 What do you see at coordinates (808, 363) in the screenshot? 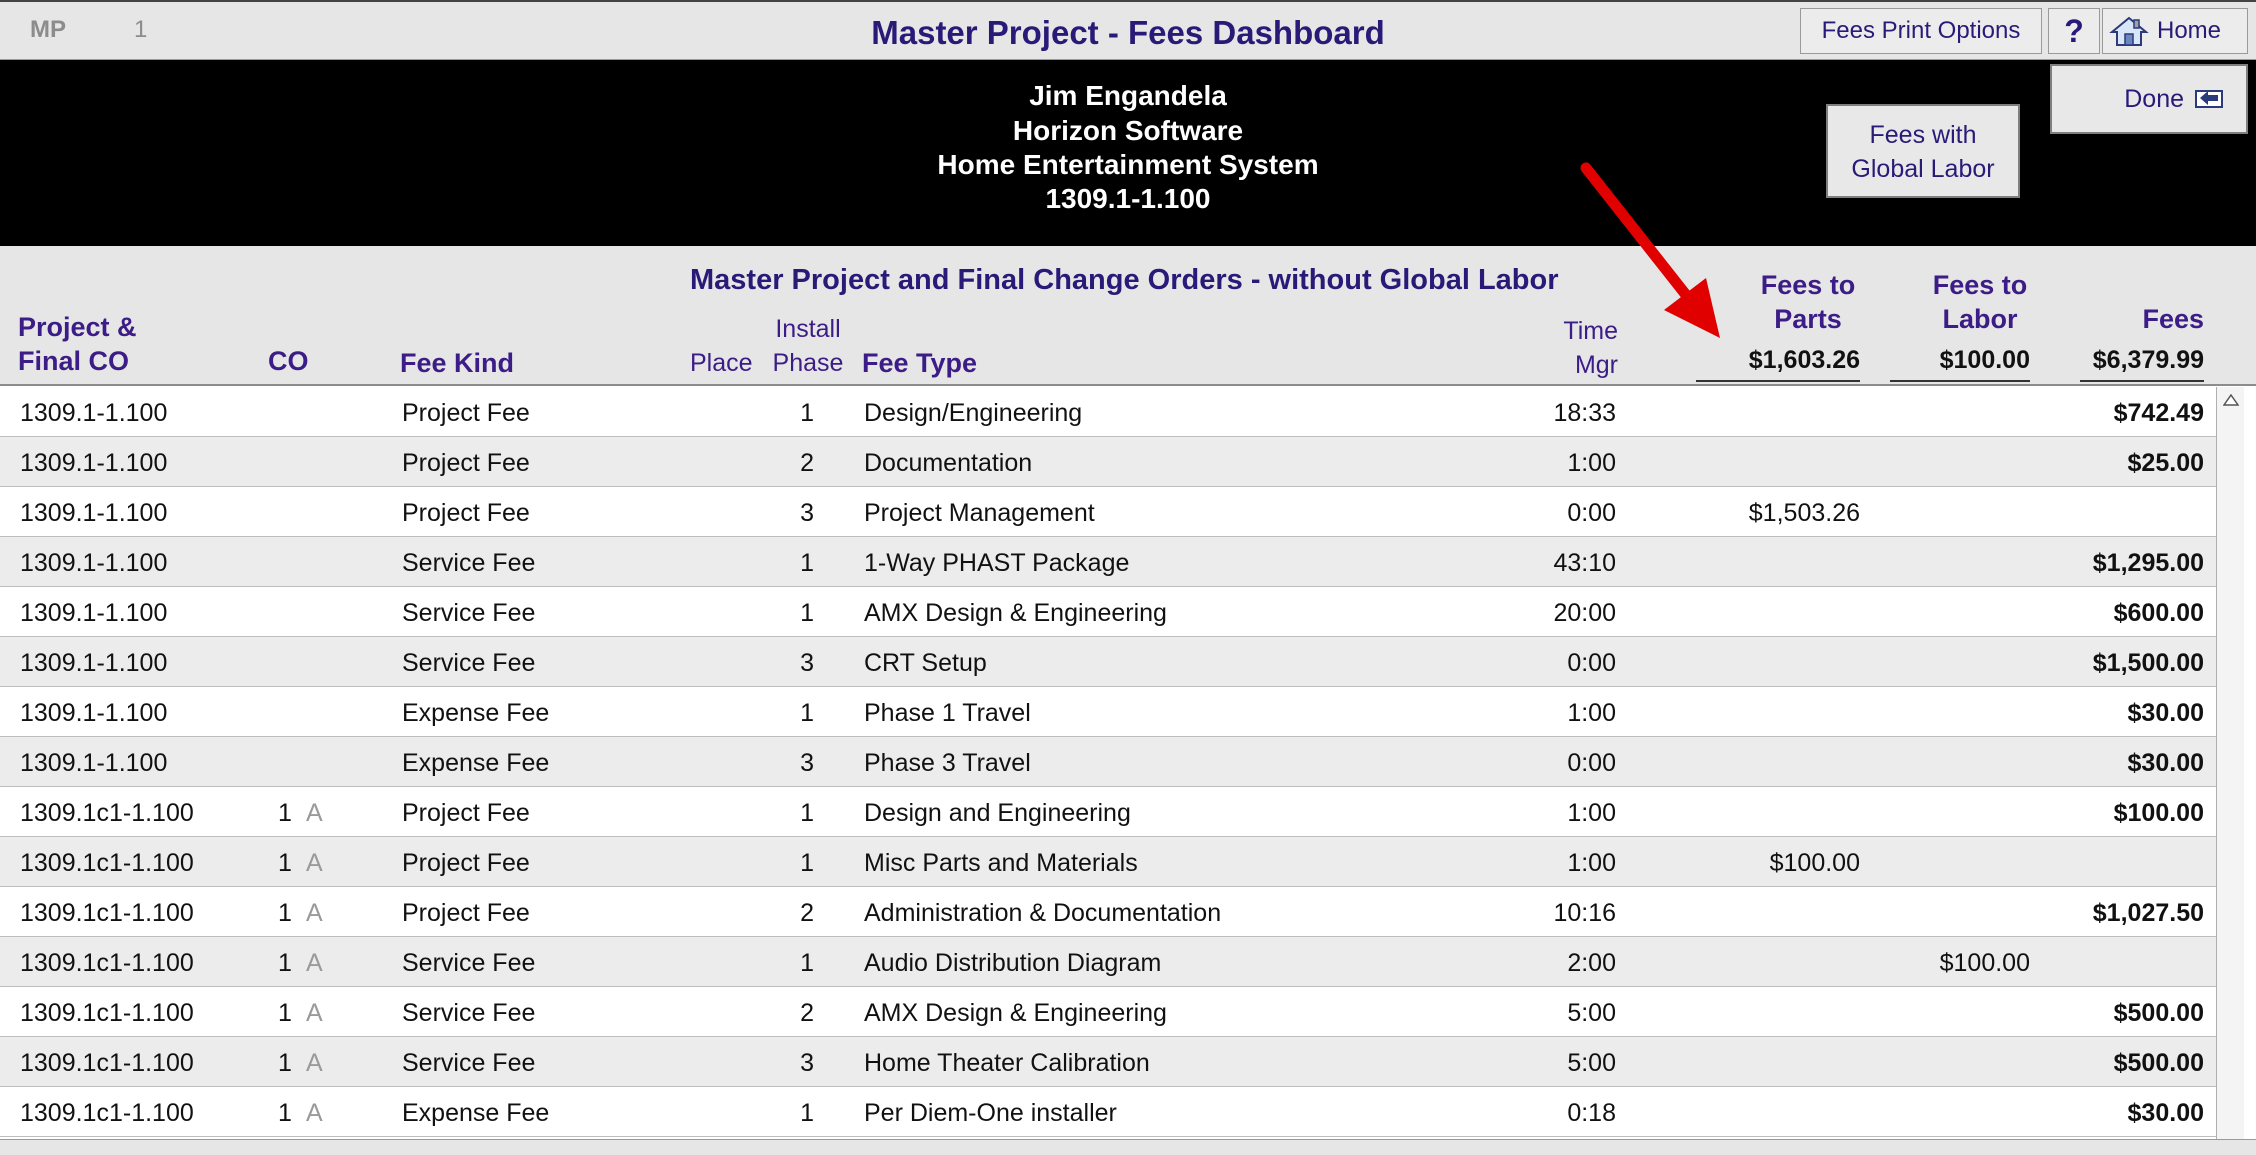
I see `col-phase: Phase` at bounding box center [808, 363].